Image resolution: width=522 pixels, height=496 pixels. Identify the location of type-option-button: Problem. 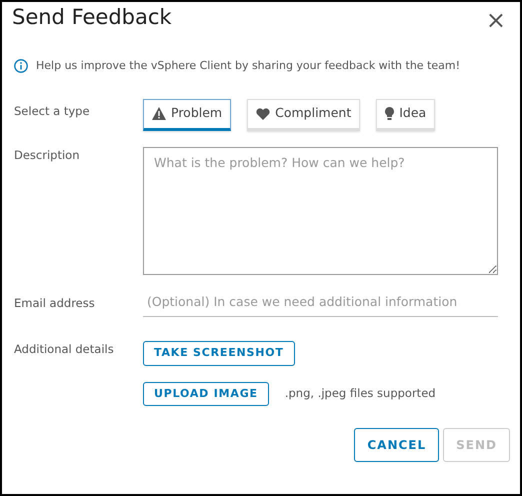
(187, 114).